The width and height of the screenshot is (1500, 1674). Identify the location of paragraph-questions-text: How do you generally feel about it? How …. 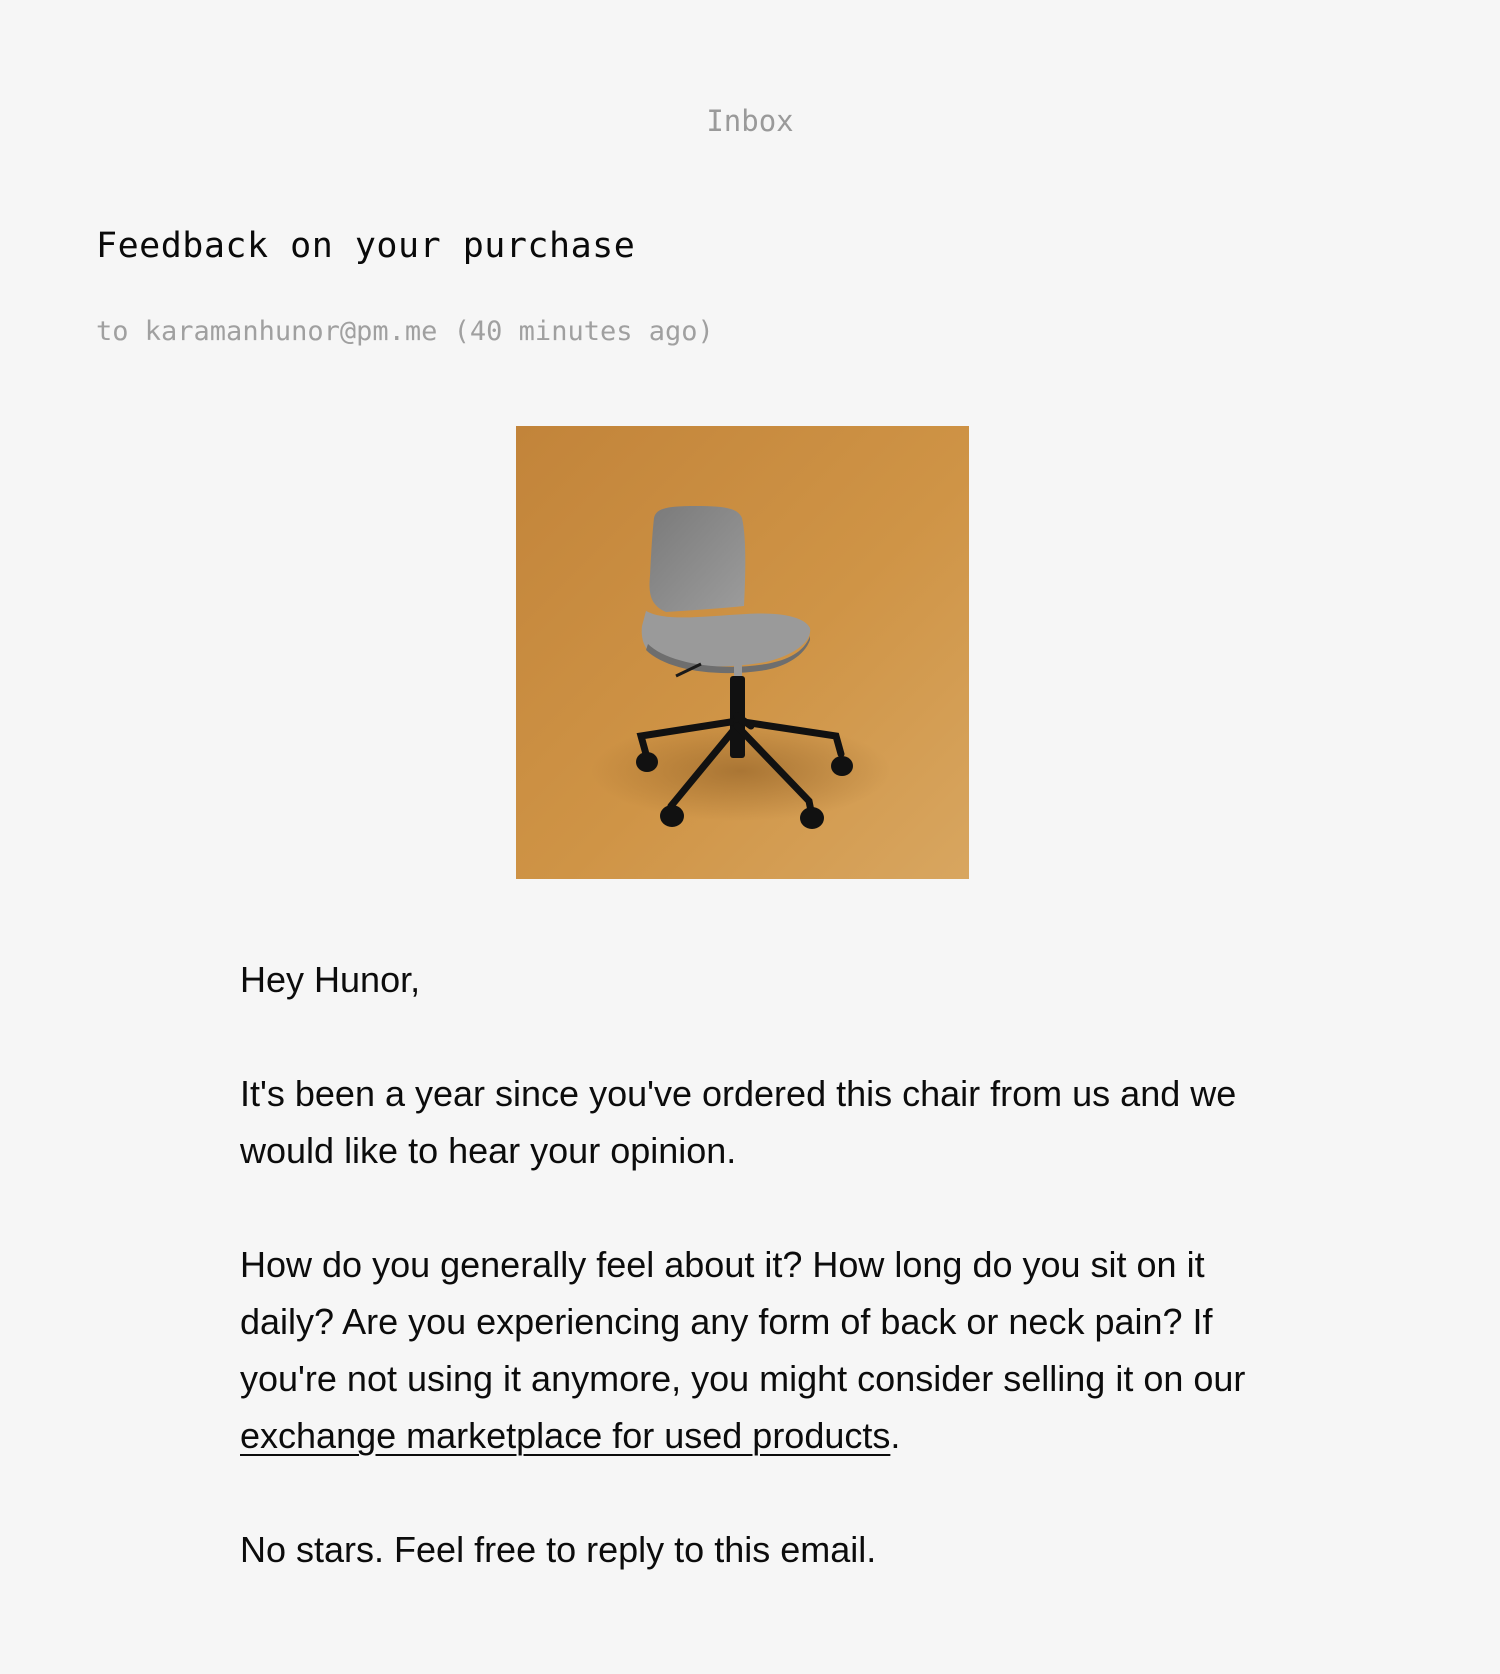
(743, 1321).